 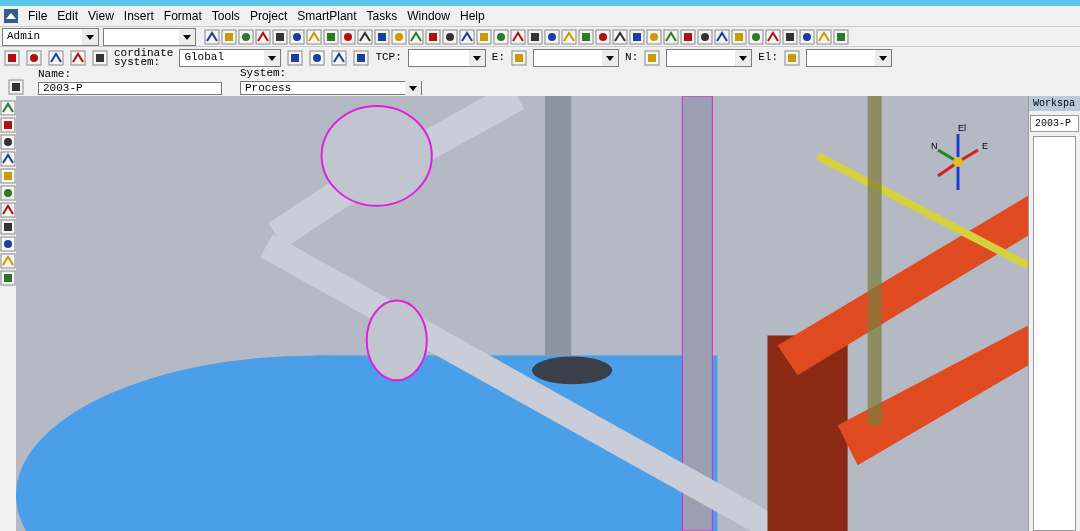 What do you see at coordinates (50, 36) in the screenshot?
I see `permission-group-dropdown: Admin` at bounding box center [50, 36].